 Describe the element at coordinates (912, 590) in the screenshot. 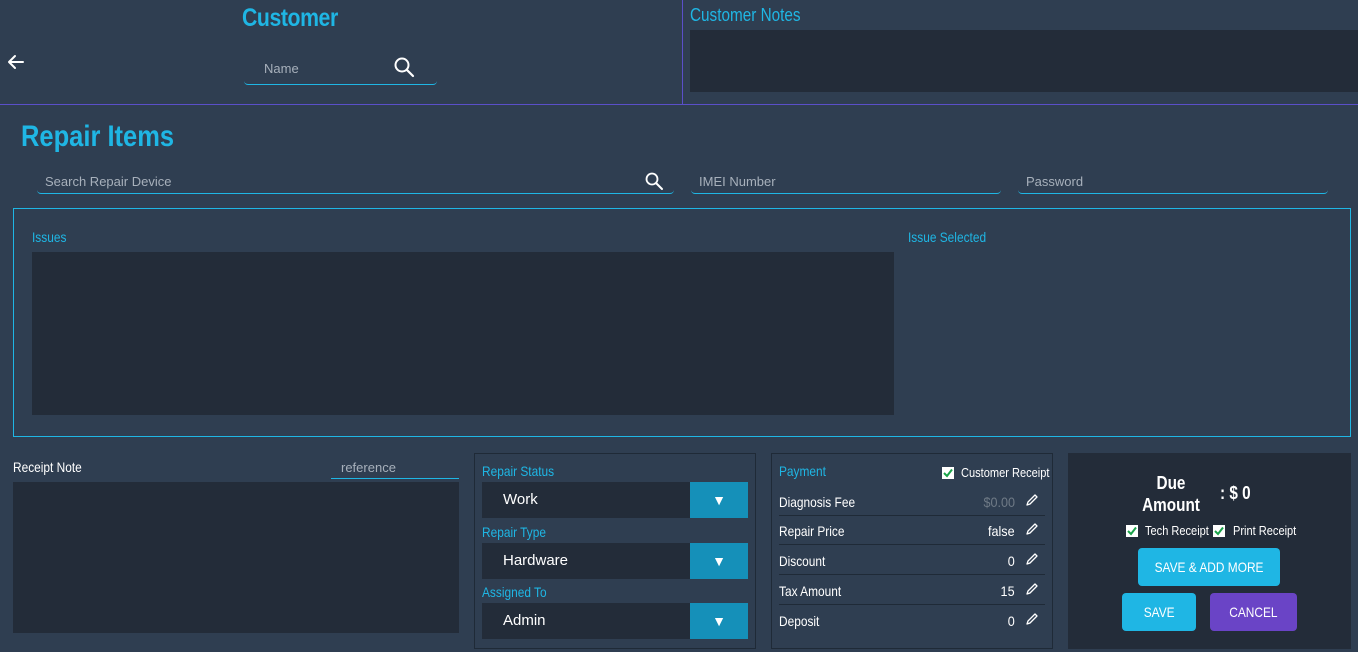

I see `payment-row-tax-amount: Tax Amount 15` at that location.